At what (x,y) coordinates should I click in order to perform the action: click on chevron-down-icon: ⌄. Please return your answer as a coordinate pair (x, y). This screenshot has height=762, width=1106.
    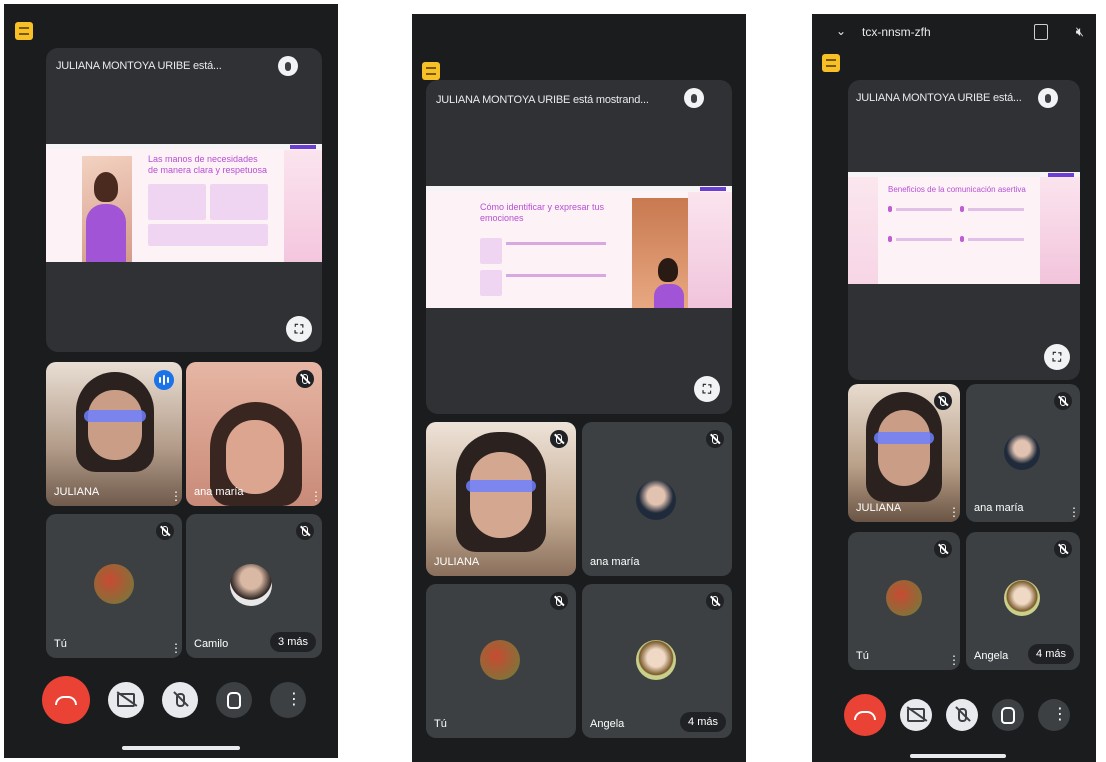
    Looking at the image, I should click on (841, 31).